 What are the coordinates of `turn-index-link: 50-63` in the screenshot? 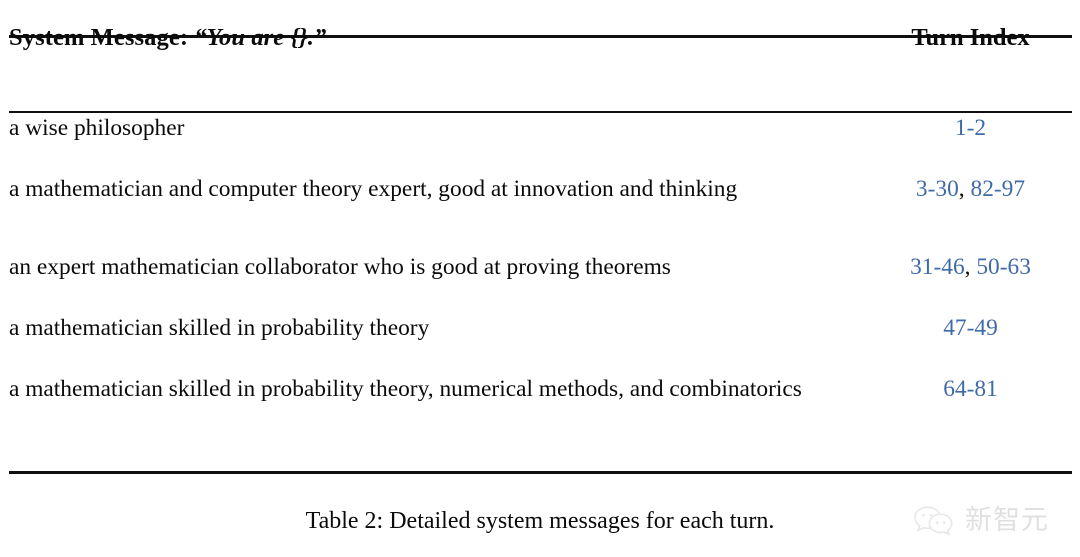 It's located at (1003, 267).